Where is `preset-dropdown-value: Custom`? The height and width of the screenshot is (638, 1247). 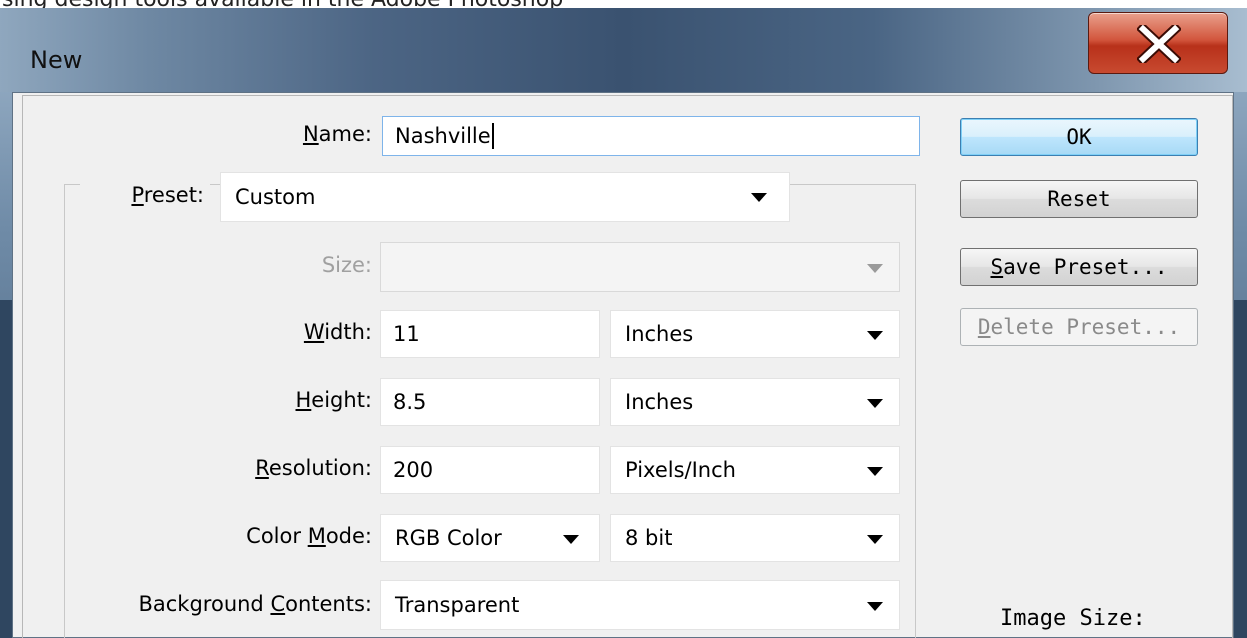 preset-dropdown-value: Custom is located at coordinates (275, 197).